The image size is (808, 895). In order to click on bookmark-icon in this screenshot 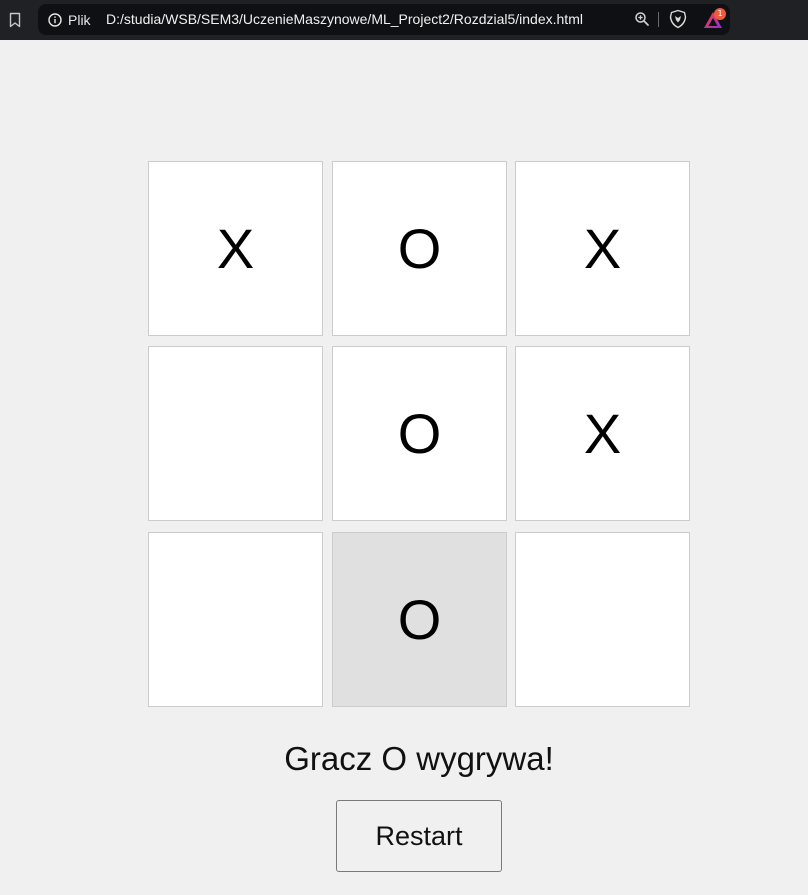, I will do `click(15, 20)`.